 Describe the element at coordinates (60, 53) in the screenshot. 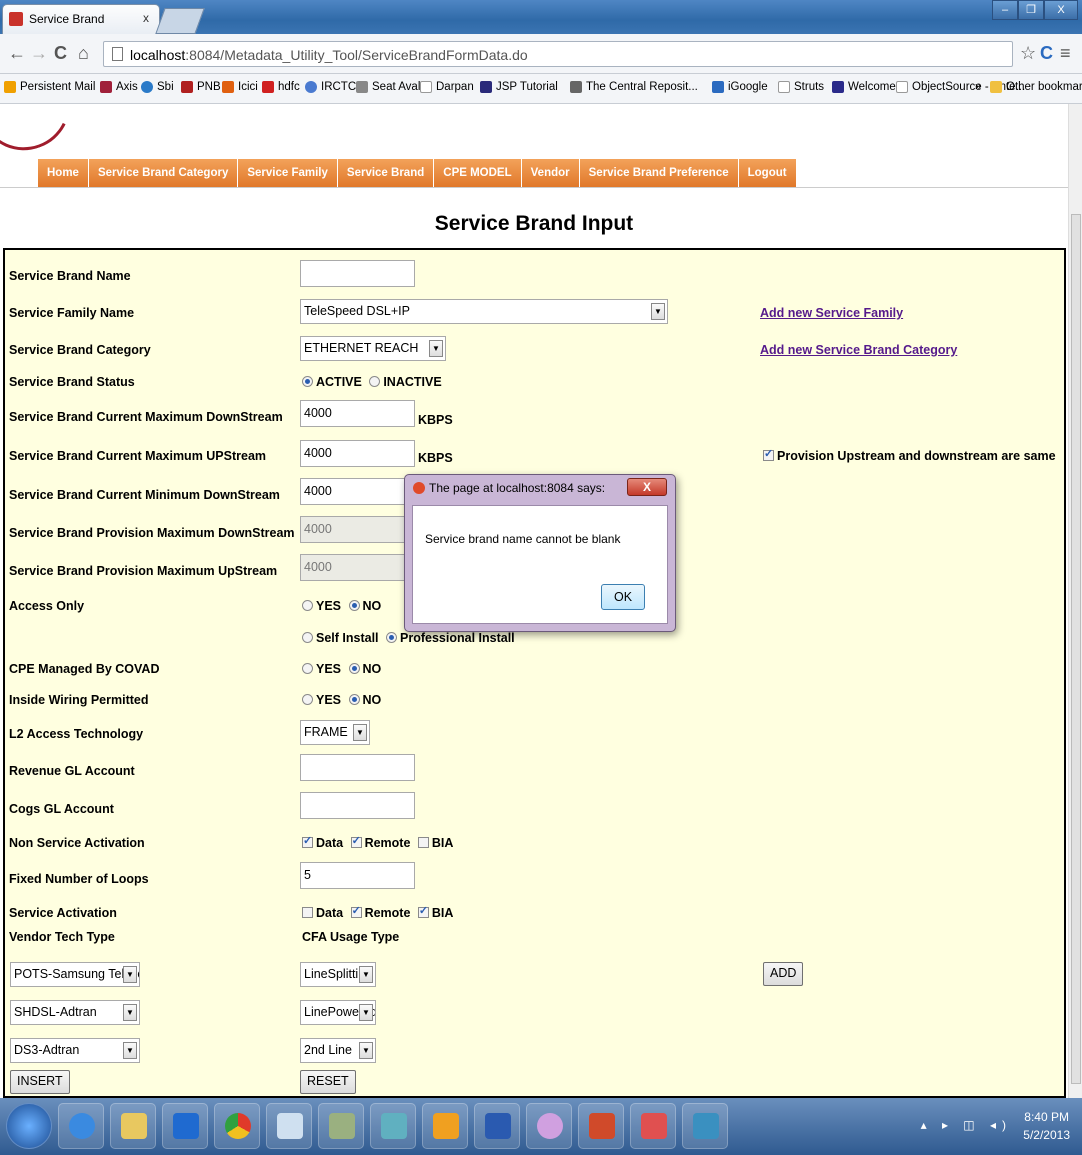

I see `reload-icon: C` at that location.